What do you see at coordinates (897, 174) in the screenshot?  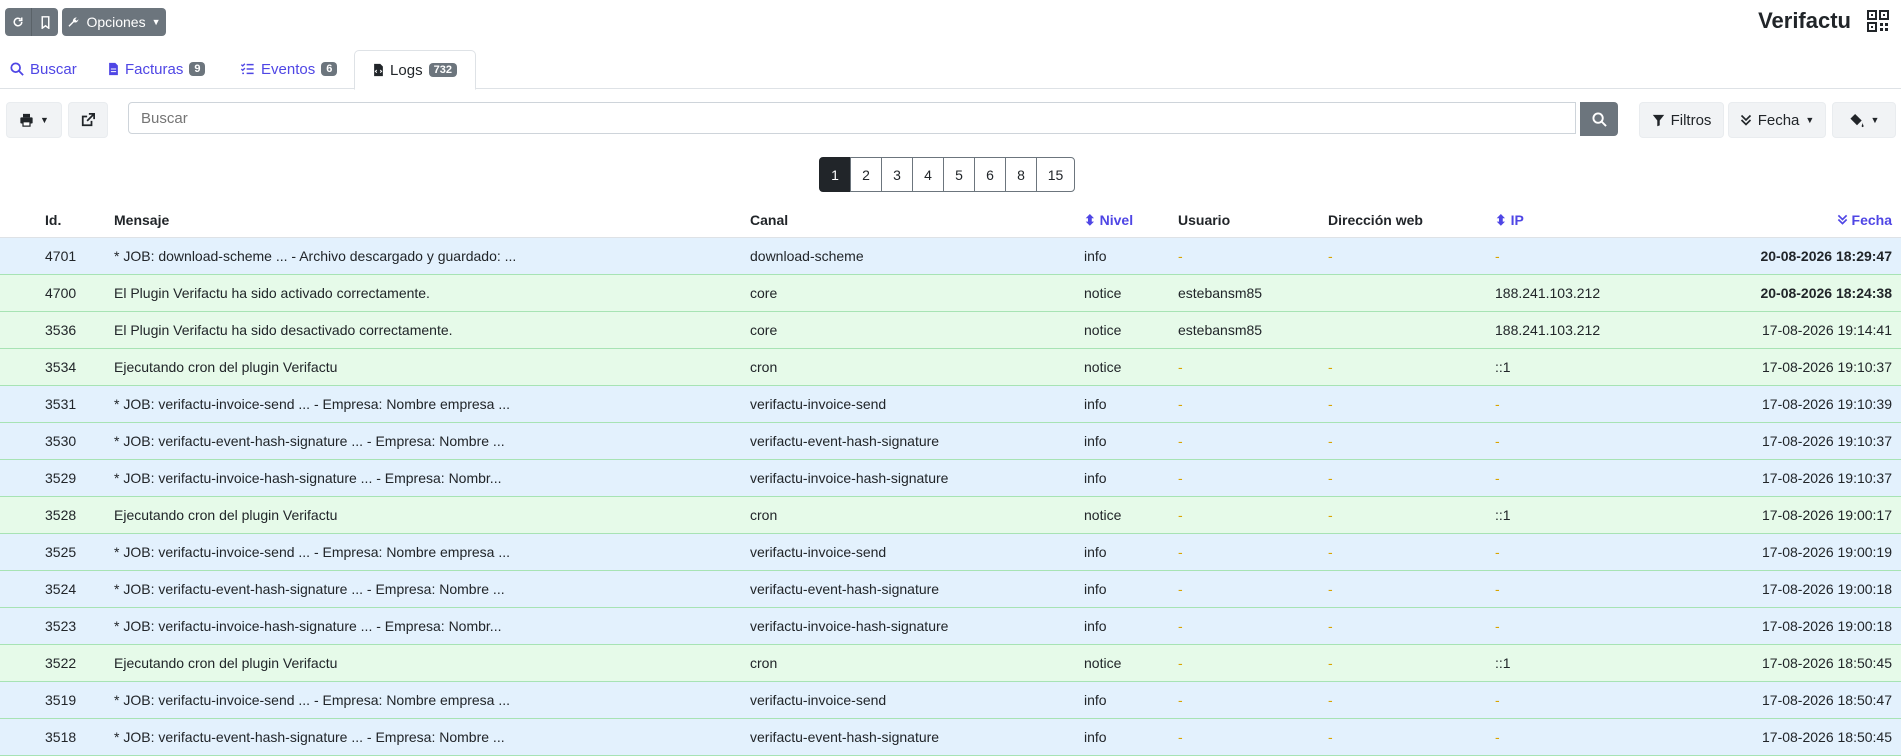 I see `page-button: 3` at bounding box center [897, 174].